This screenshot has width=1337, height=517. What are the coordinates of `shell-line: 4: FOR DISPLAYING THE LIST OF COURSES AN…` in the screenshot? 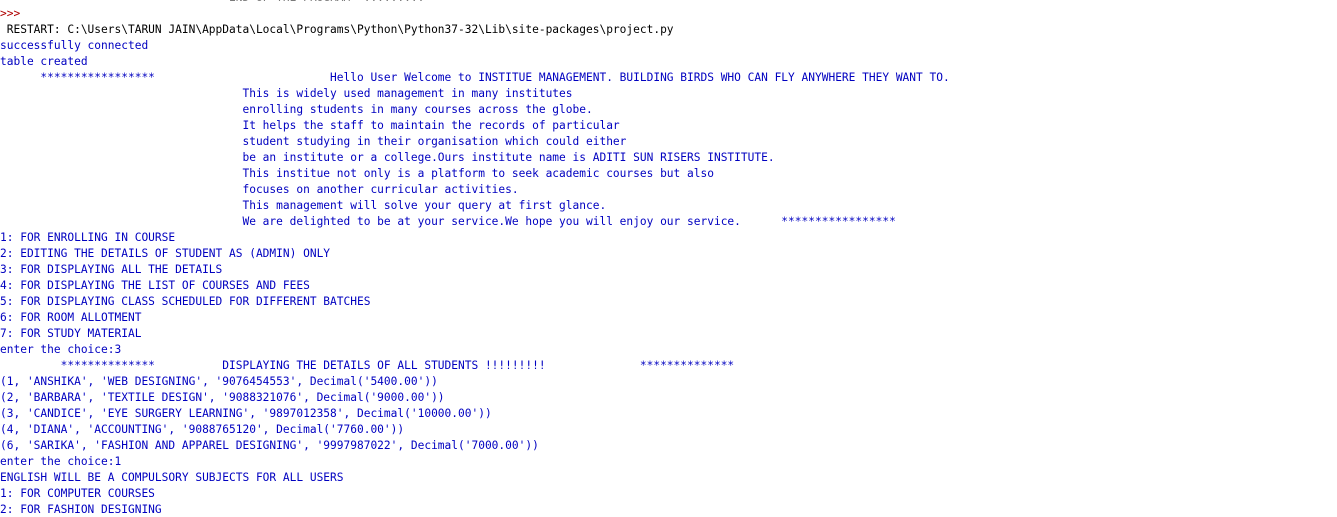 It's located at (155, 285).